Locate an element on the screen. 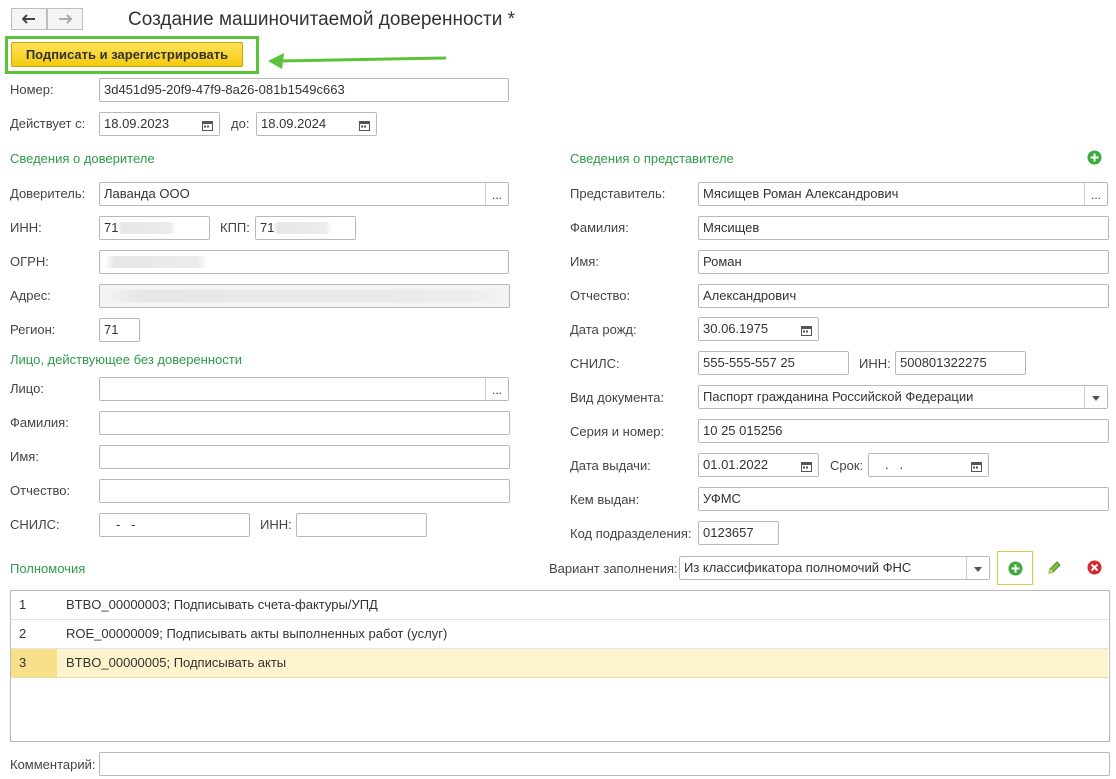 The width and height of the screenshot is (1116, 779). acting-inn-field is located at coordinates (361, 525).